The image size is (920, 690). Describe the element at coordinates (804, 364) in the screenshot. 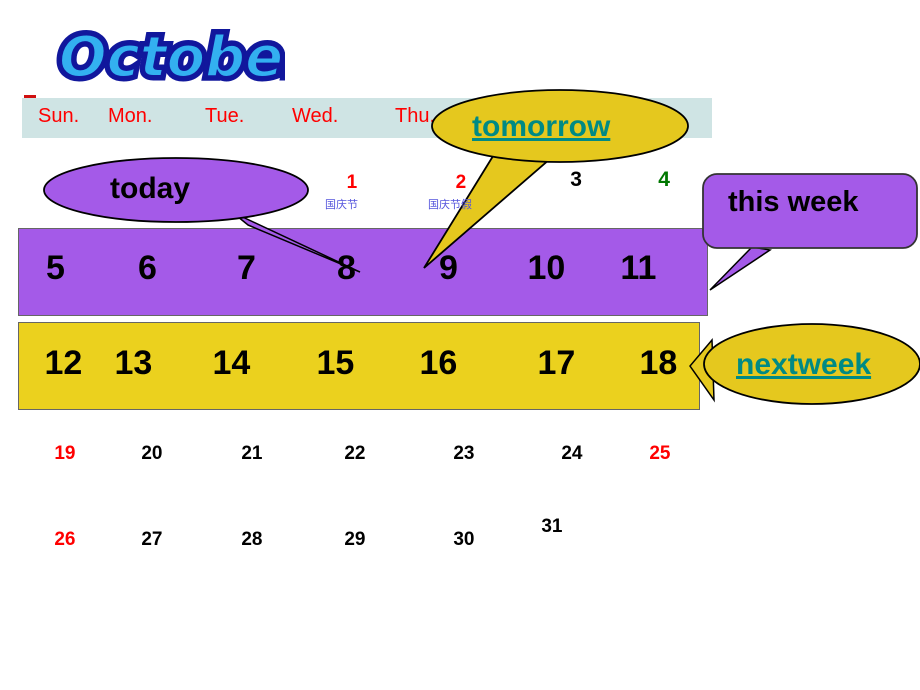

I see `callout-next-week-label: nextweek` at that location.